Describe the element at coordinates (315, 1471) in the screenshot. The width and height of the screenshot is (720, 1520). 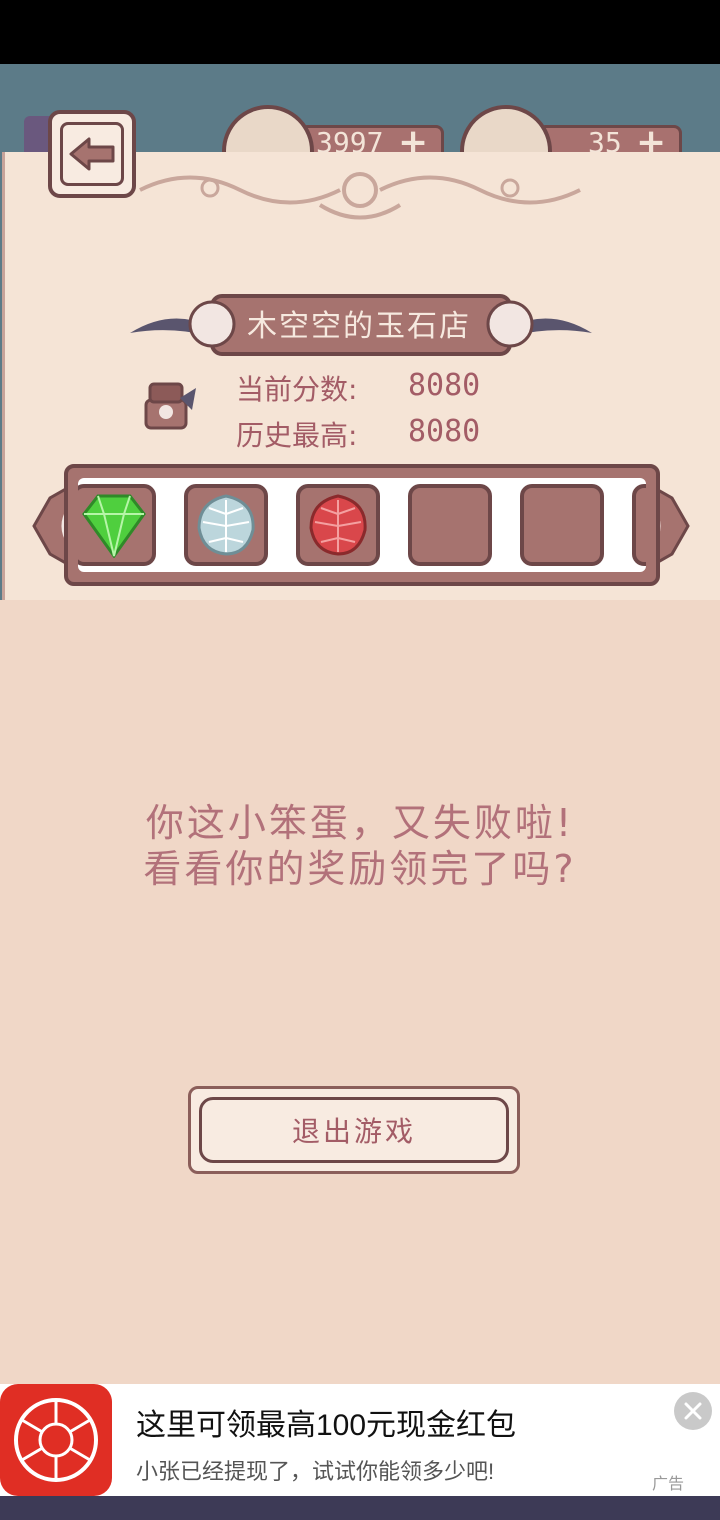
I see `ad-subtitle: 小张已经提现了，试试你能领多少吧!` at that location.